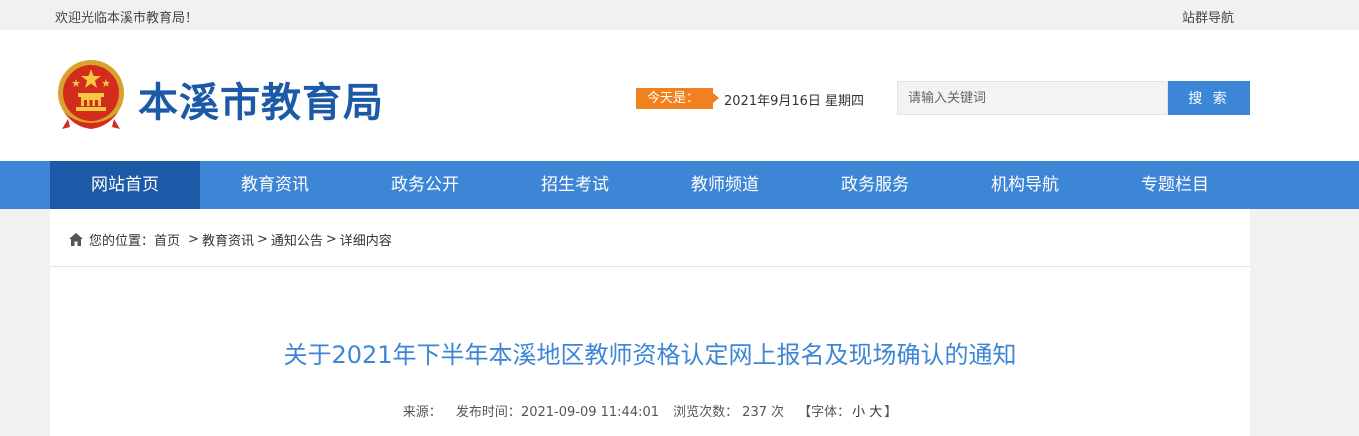  What do you see at coordinates (824, 412) in the screenshot?
I see `font-label: 【字体：` at bounding box center [824, 412].